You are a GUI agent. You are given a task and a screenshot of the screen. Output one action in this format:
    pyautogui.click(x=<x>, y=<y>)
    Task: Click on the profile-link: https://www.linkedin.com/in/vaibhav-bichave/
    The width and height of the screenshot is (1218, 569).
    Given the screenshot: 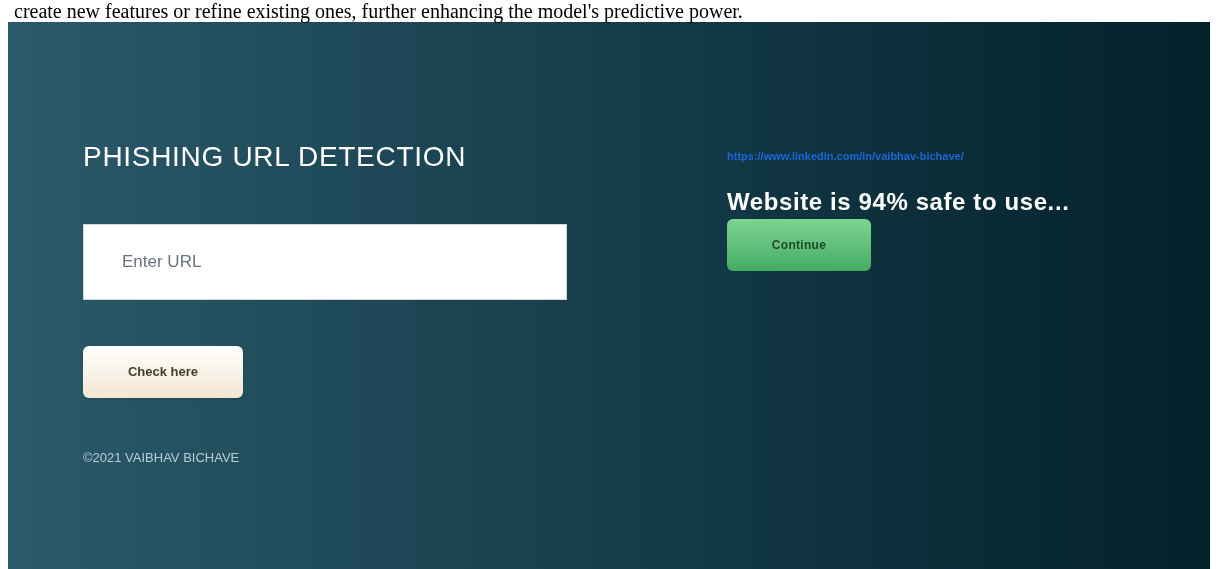 What is the action you would take?
    pyautogui.click(x=892, y=156)
    